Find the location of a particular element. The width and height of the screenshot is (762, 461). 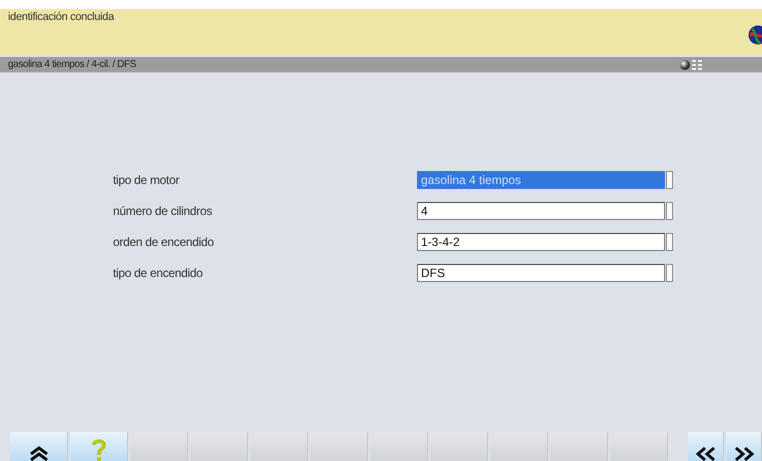

question-mark-icon is located at coordinates (98, 450).